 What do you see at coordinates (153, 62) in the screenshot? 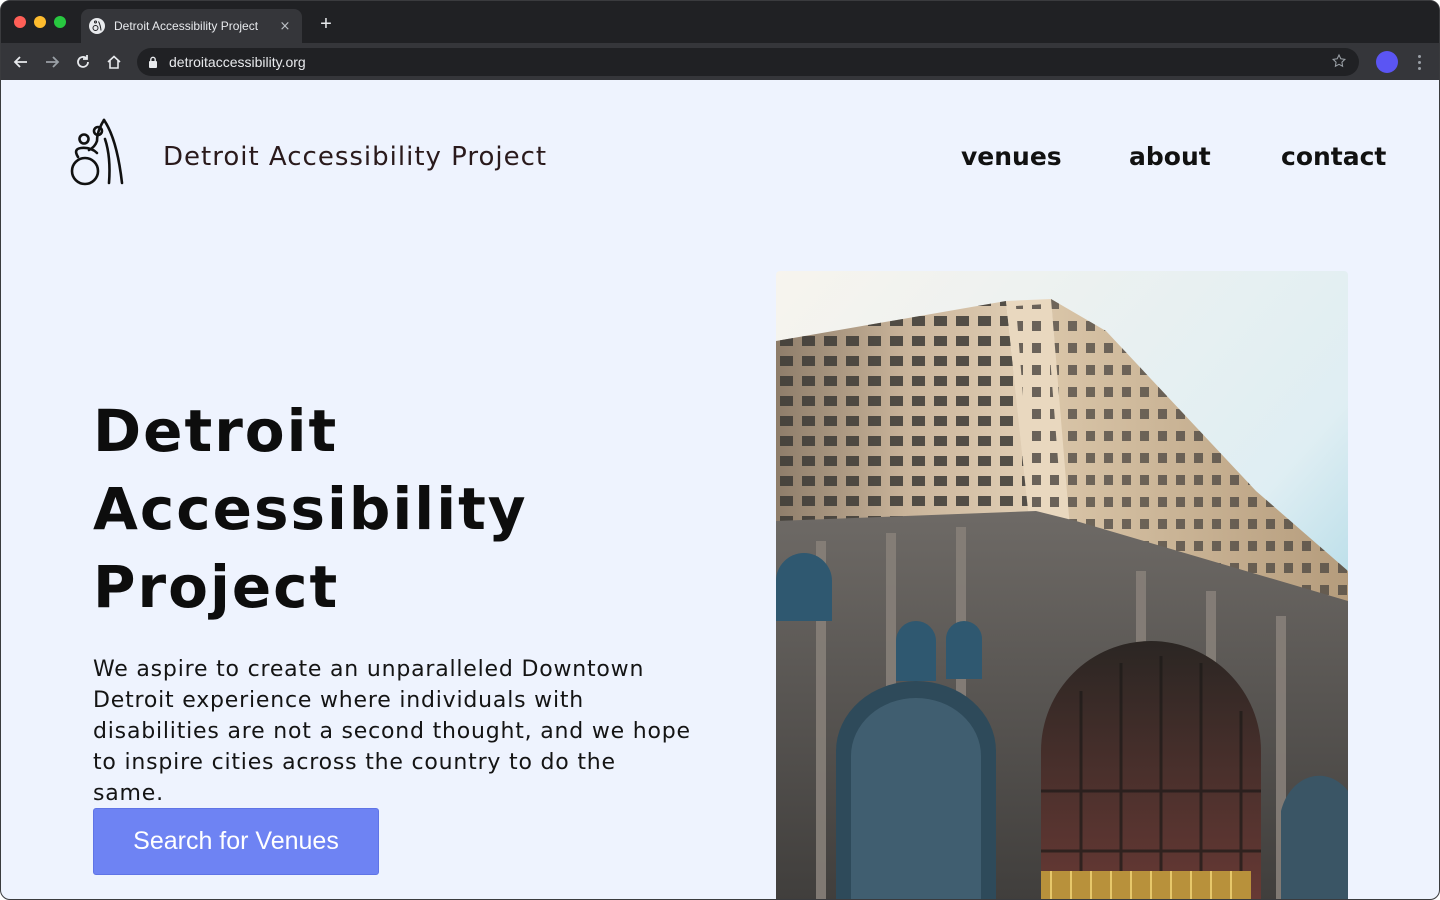
I see `lock-icon` at bounding box center [153, 62].